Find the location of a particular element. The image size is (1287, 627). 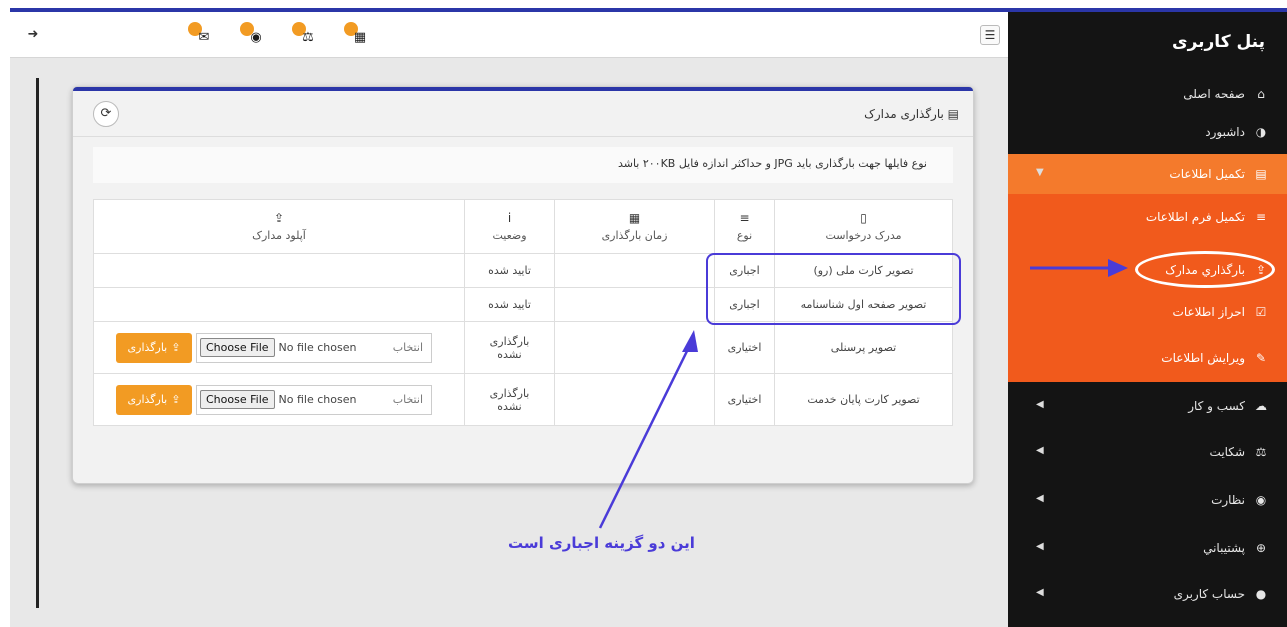

panel-header: ▤ بارگذاری مدارک ⟳ is located at coordinates (523, 114).